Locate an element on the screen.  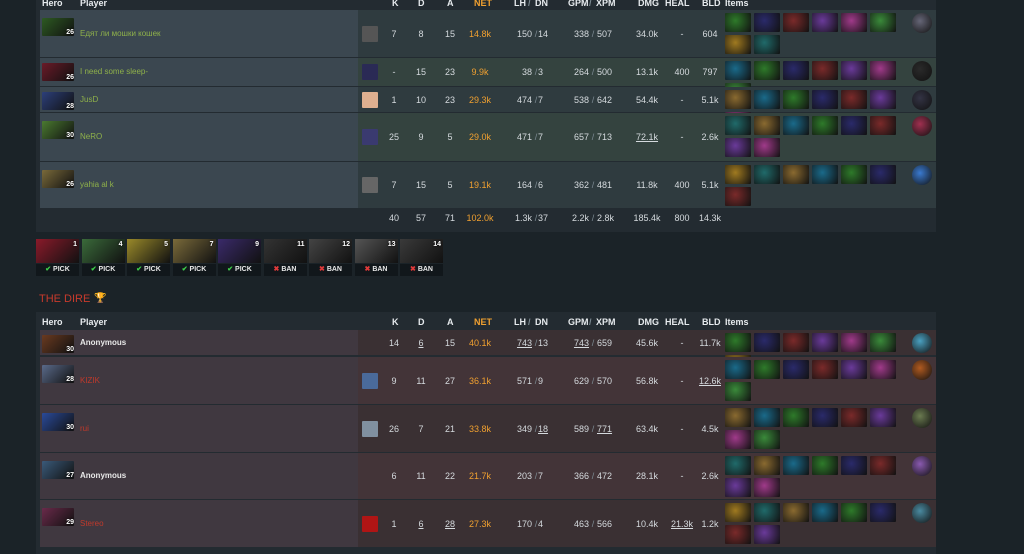
player-row: 28 JusD 1 10 23 29.3k 474/7 538/642 54.4k -5.1k is located at coordinates (488, 109).